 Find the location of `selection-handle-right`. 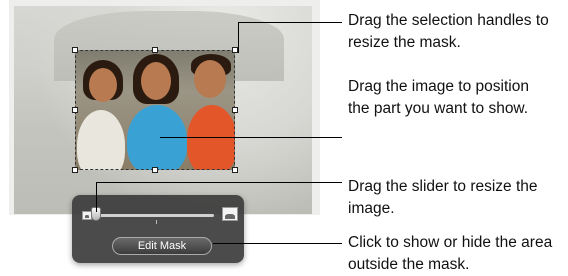

selection-handle-right is located at coordinates (235, 110).